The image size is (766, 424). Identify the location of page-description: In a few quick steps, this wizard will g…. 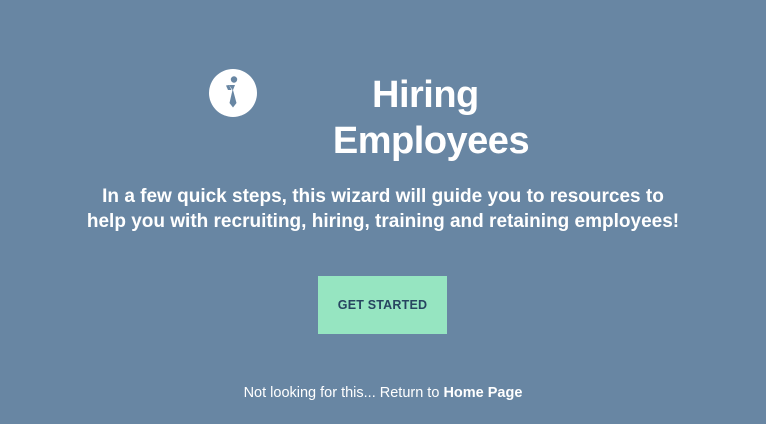
(383, 209).